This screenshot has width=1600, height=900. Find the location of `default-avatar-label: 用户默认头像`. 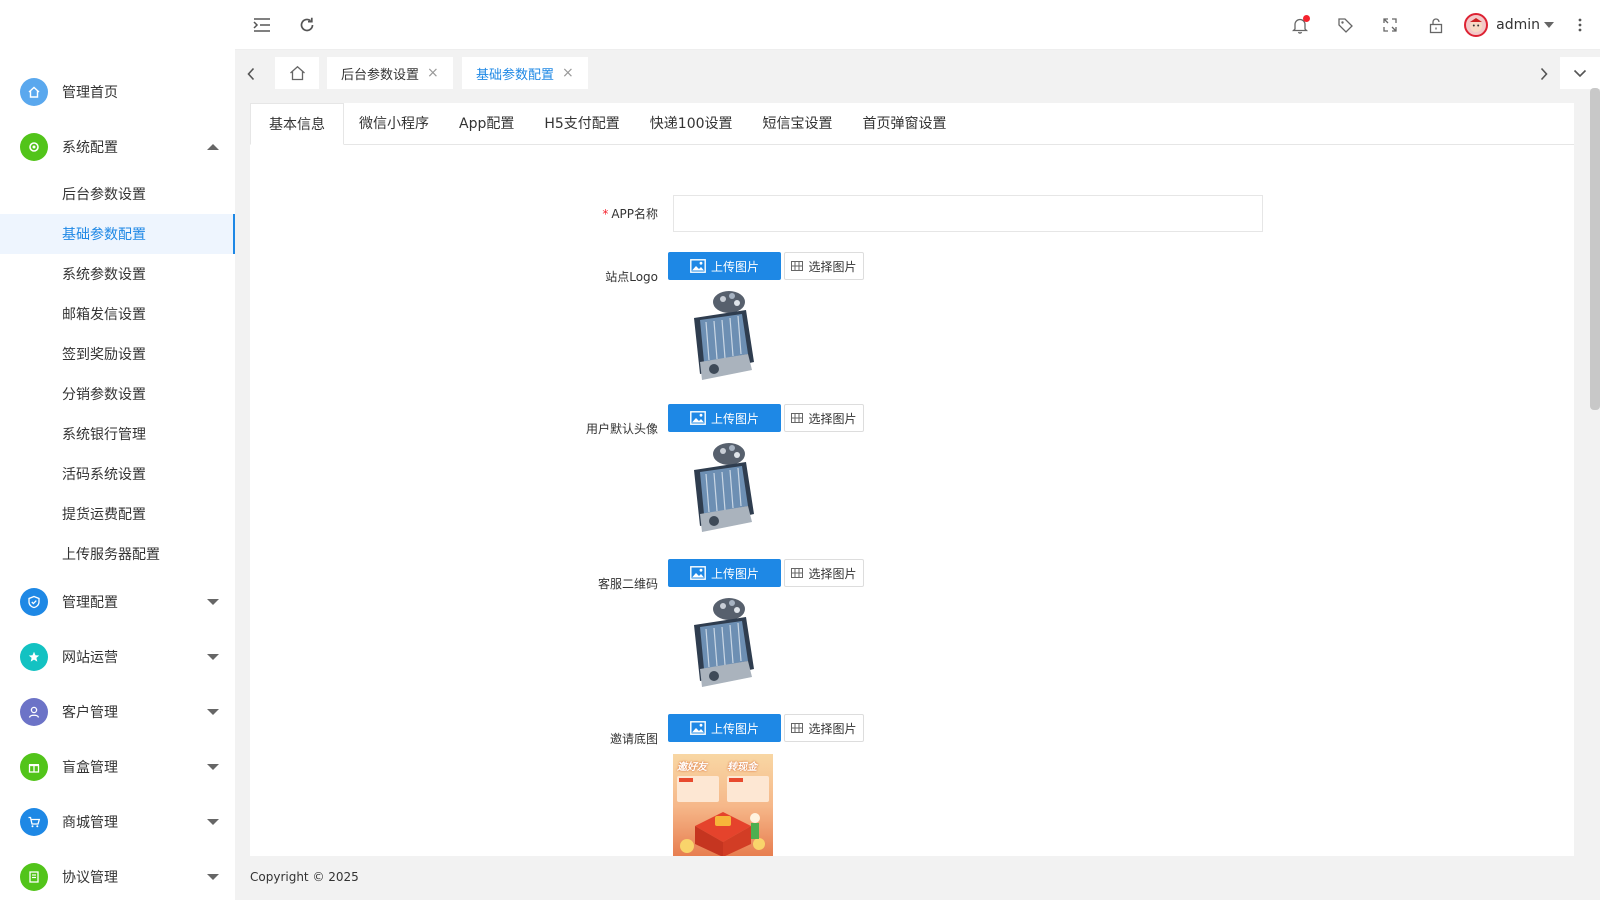

default-avatar-label: 用户默认头像 is located at coordinates (621, 429).